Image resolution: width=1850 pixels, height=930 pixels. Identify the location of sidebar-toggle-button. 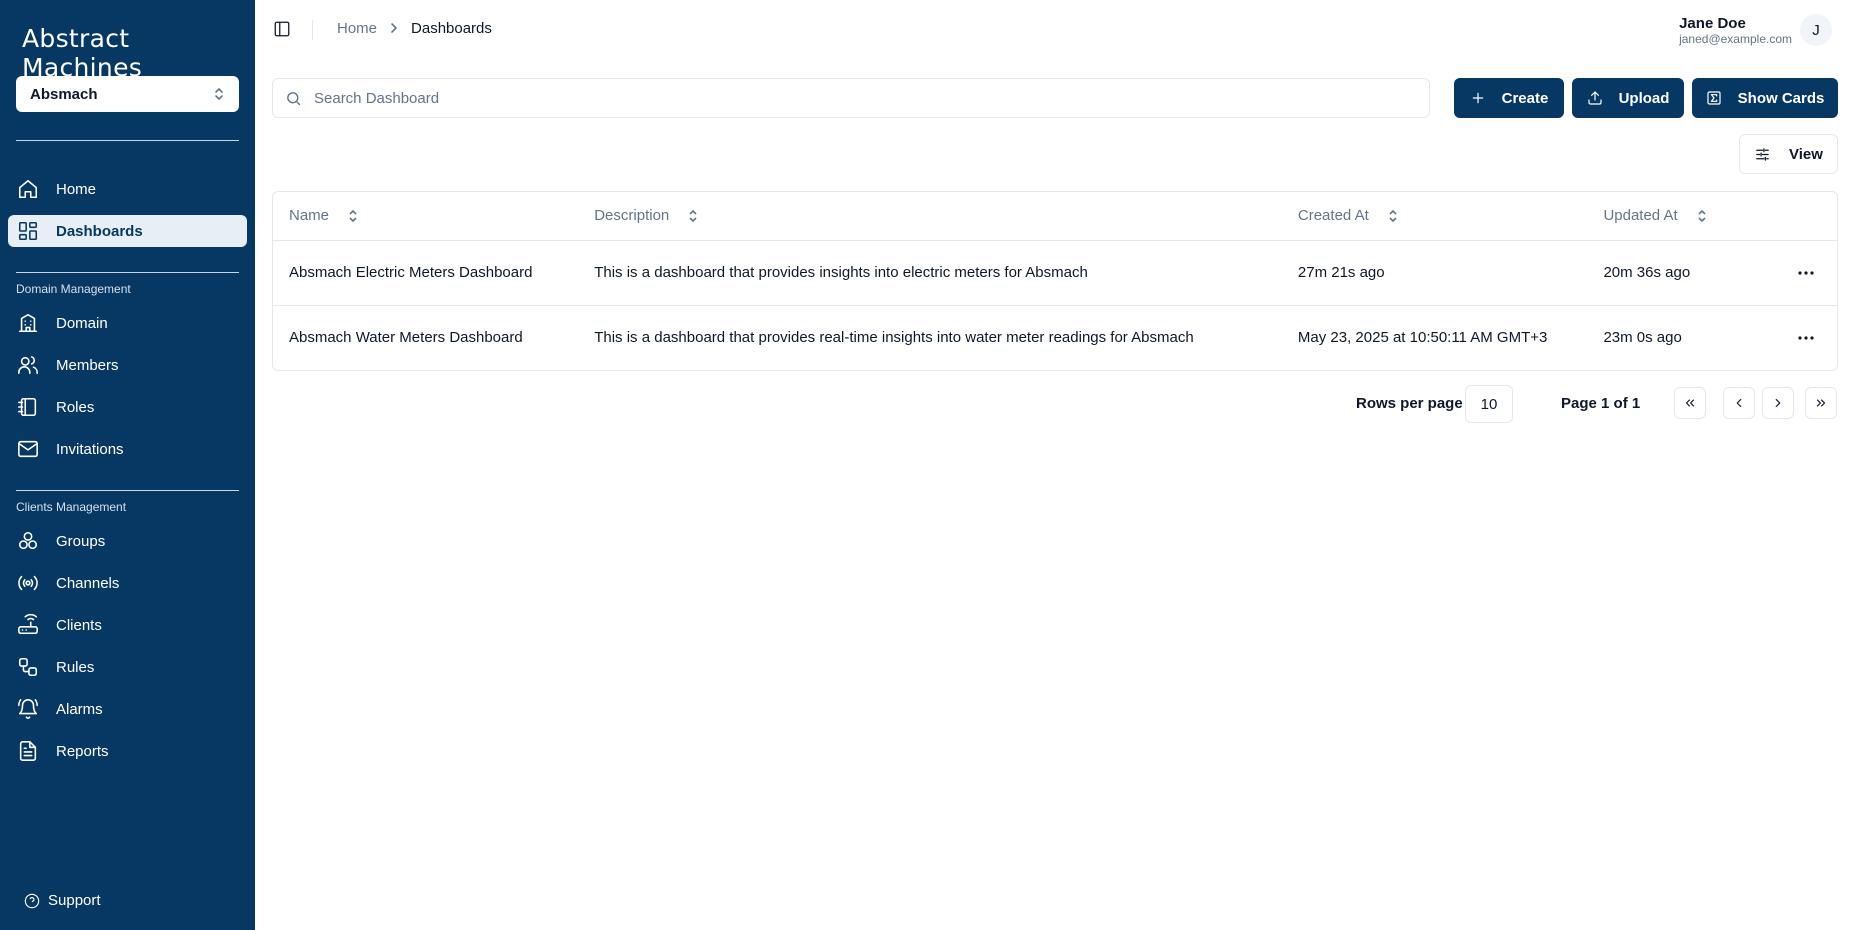
(283, 30).